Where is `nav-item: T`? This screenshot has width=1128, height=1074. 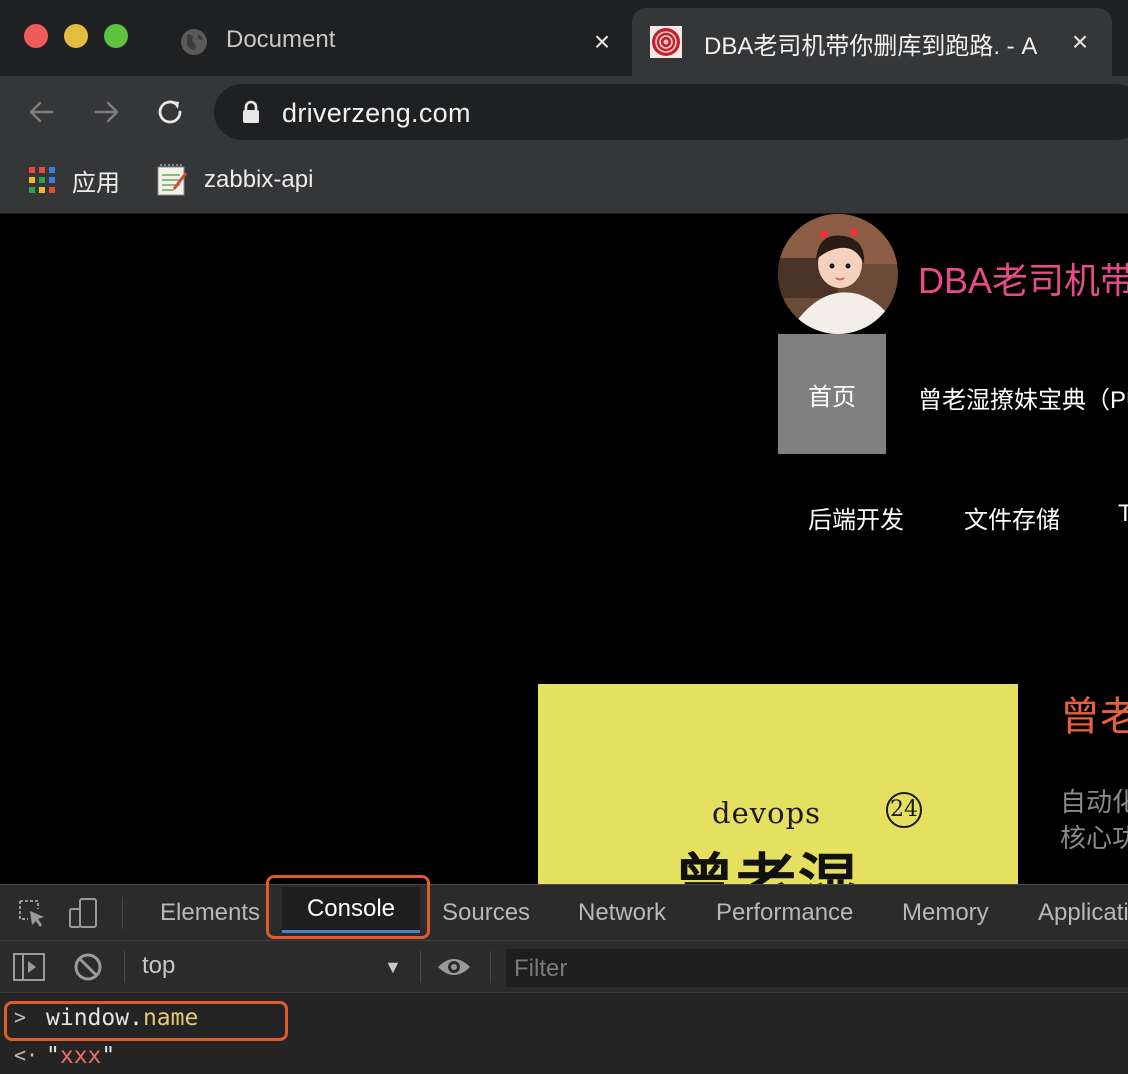
nav-item: T is located at coordinates (1123, 514).